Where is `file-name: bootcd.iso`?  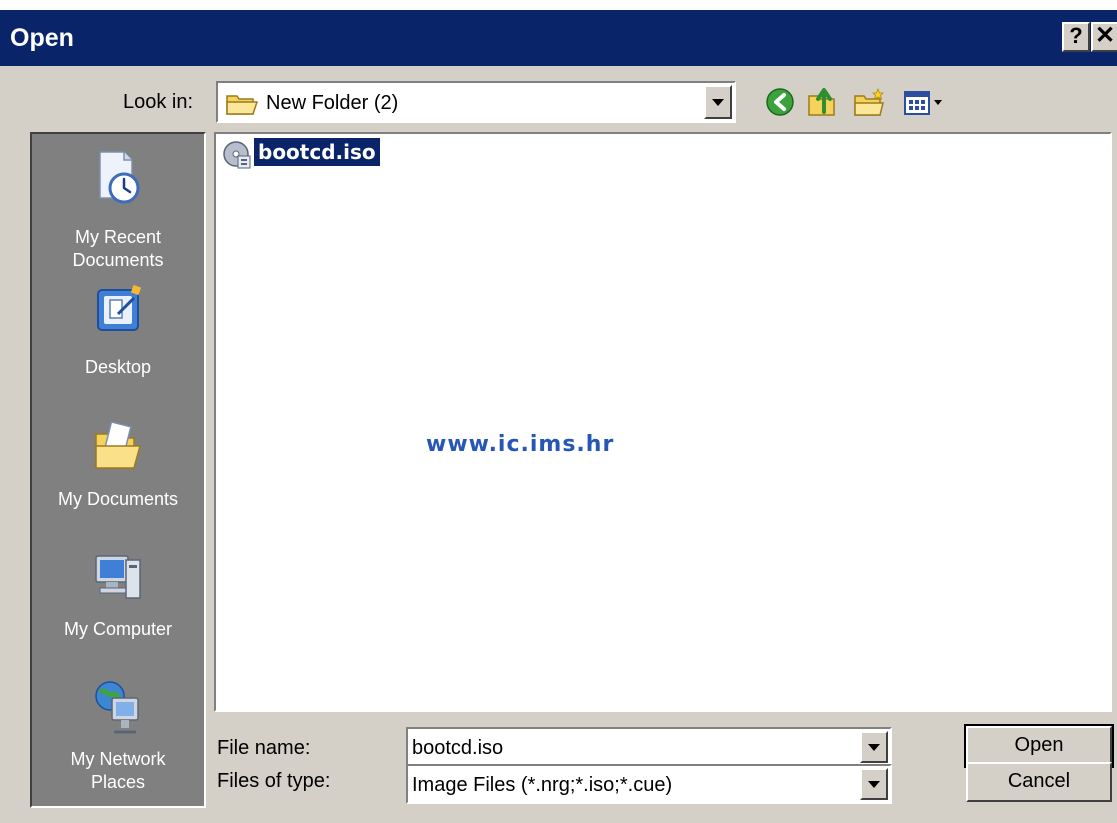 file-name: bootcd.iso is located at coordinates (317, 152).